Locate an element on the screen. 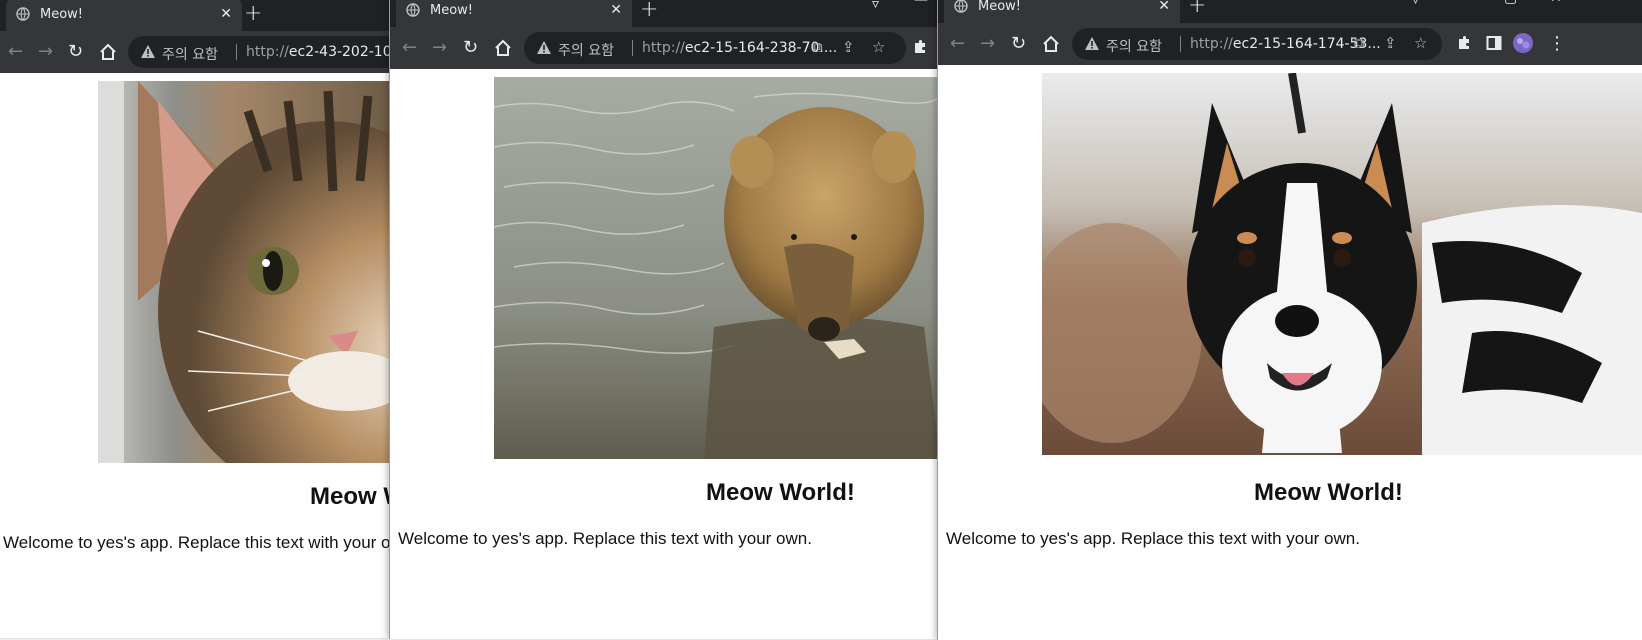 This screenshot has width=1642, height=640. address-bar: 주의 요함 http://ec2-15-164-238-70.... ⧉ ⇪ ☆ is located at coordinates (715, 48).